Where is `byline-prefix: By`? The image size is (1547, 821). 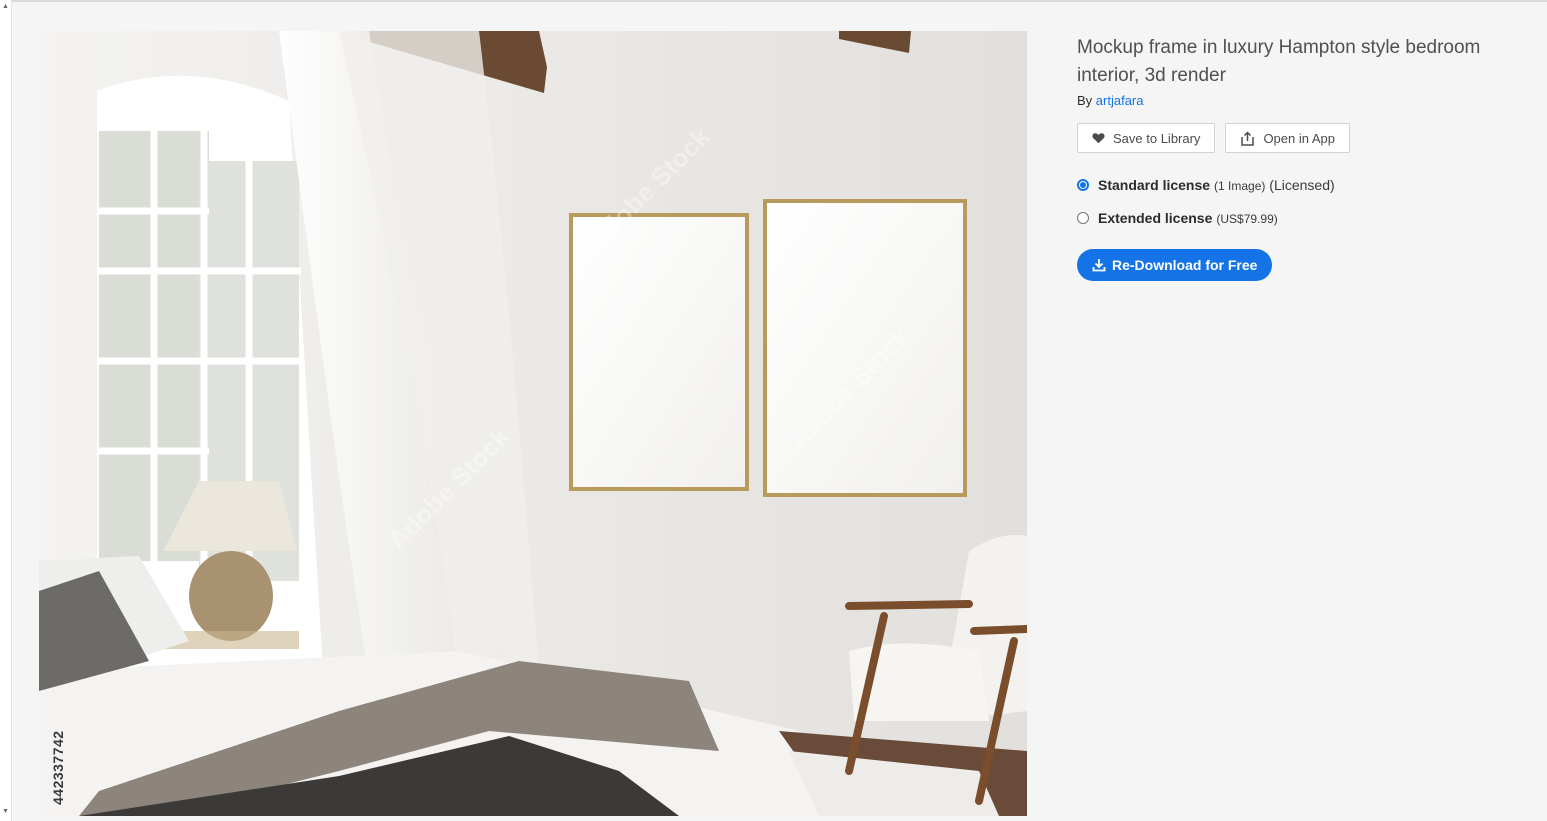 byline-prefix: By is located at coordinates (1085, 100).